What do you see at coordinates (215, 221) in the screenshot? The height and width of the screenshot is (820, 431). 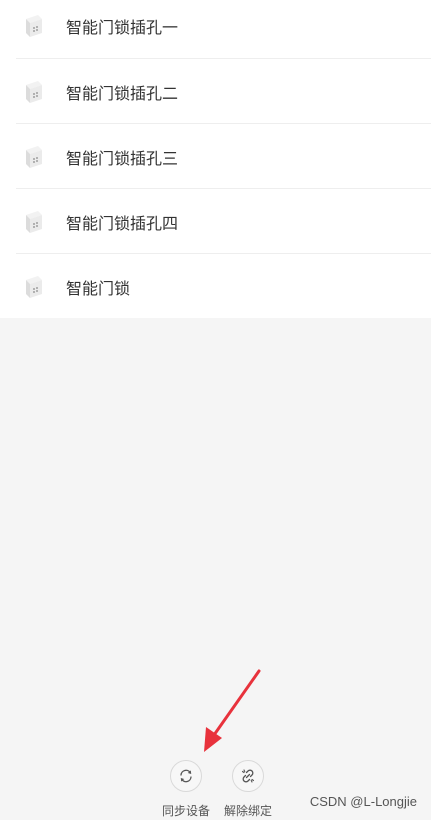 I see `device-row: 智能门锁插孔四` at bounding box center [215, 221].